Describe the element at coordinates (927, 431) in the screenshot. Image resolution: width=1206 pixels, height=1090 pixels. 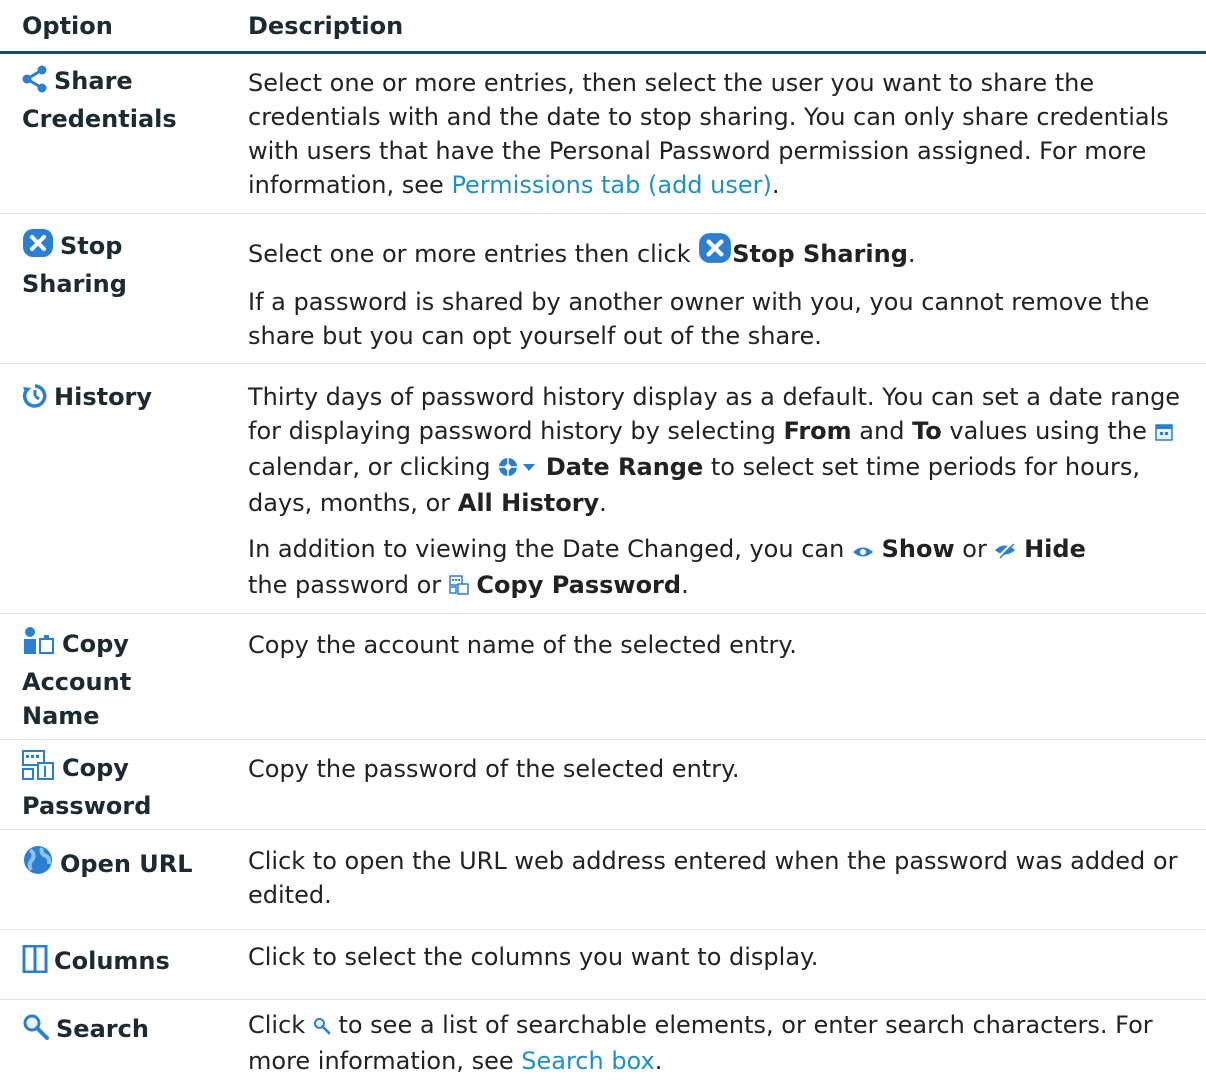
I see `to-label: To` at that location.